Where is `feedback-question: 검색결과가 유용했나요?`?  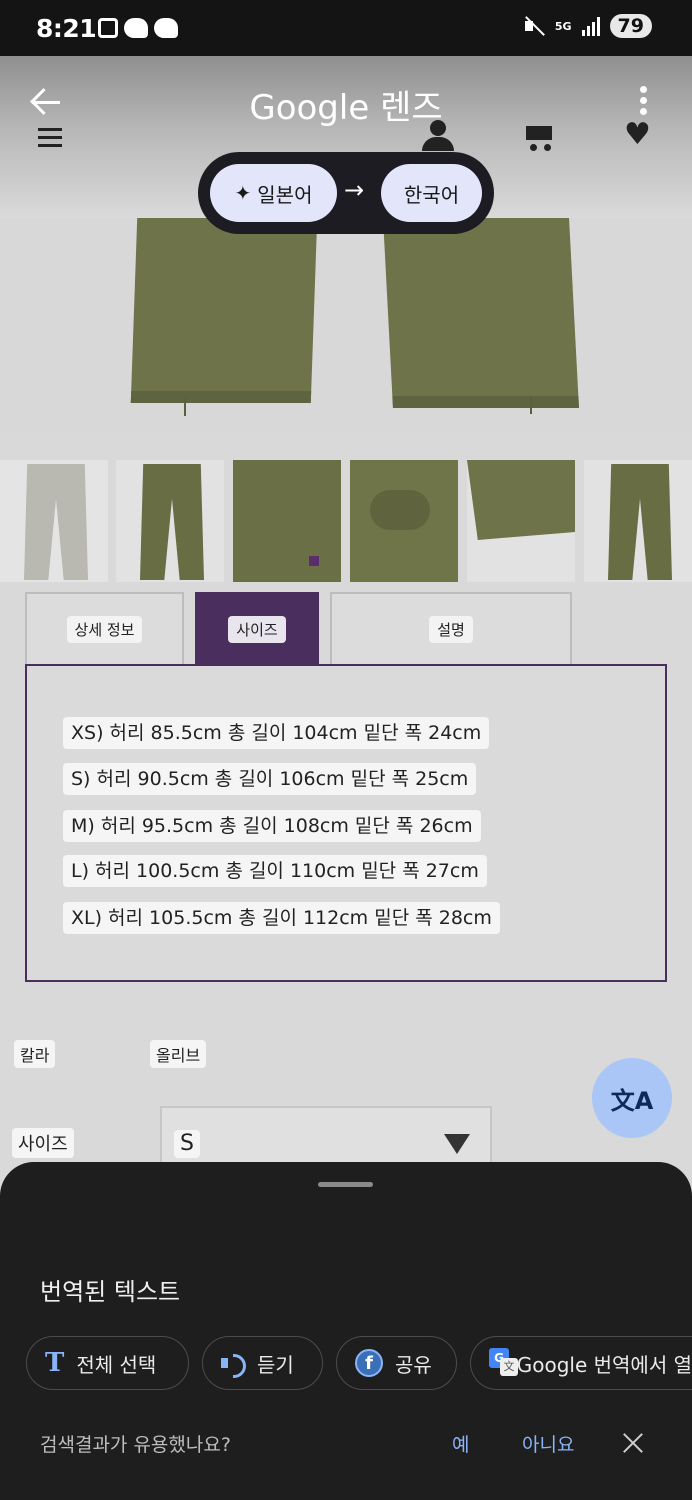 feedback-question: 검색결과가 유용했나요? is located at coordinates (135, 1445).